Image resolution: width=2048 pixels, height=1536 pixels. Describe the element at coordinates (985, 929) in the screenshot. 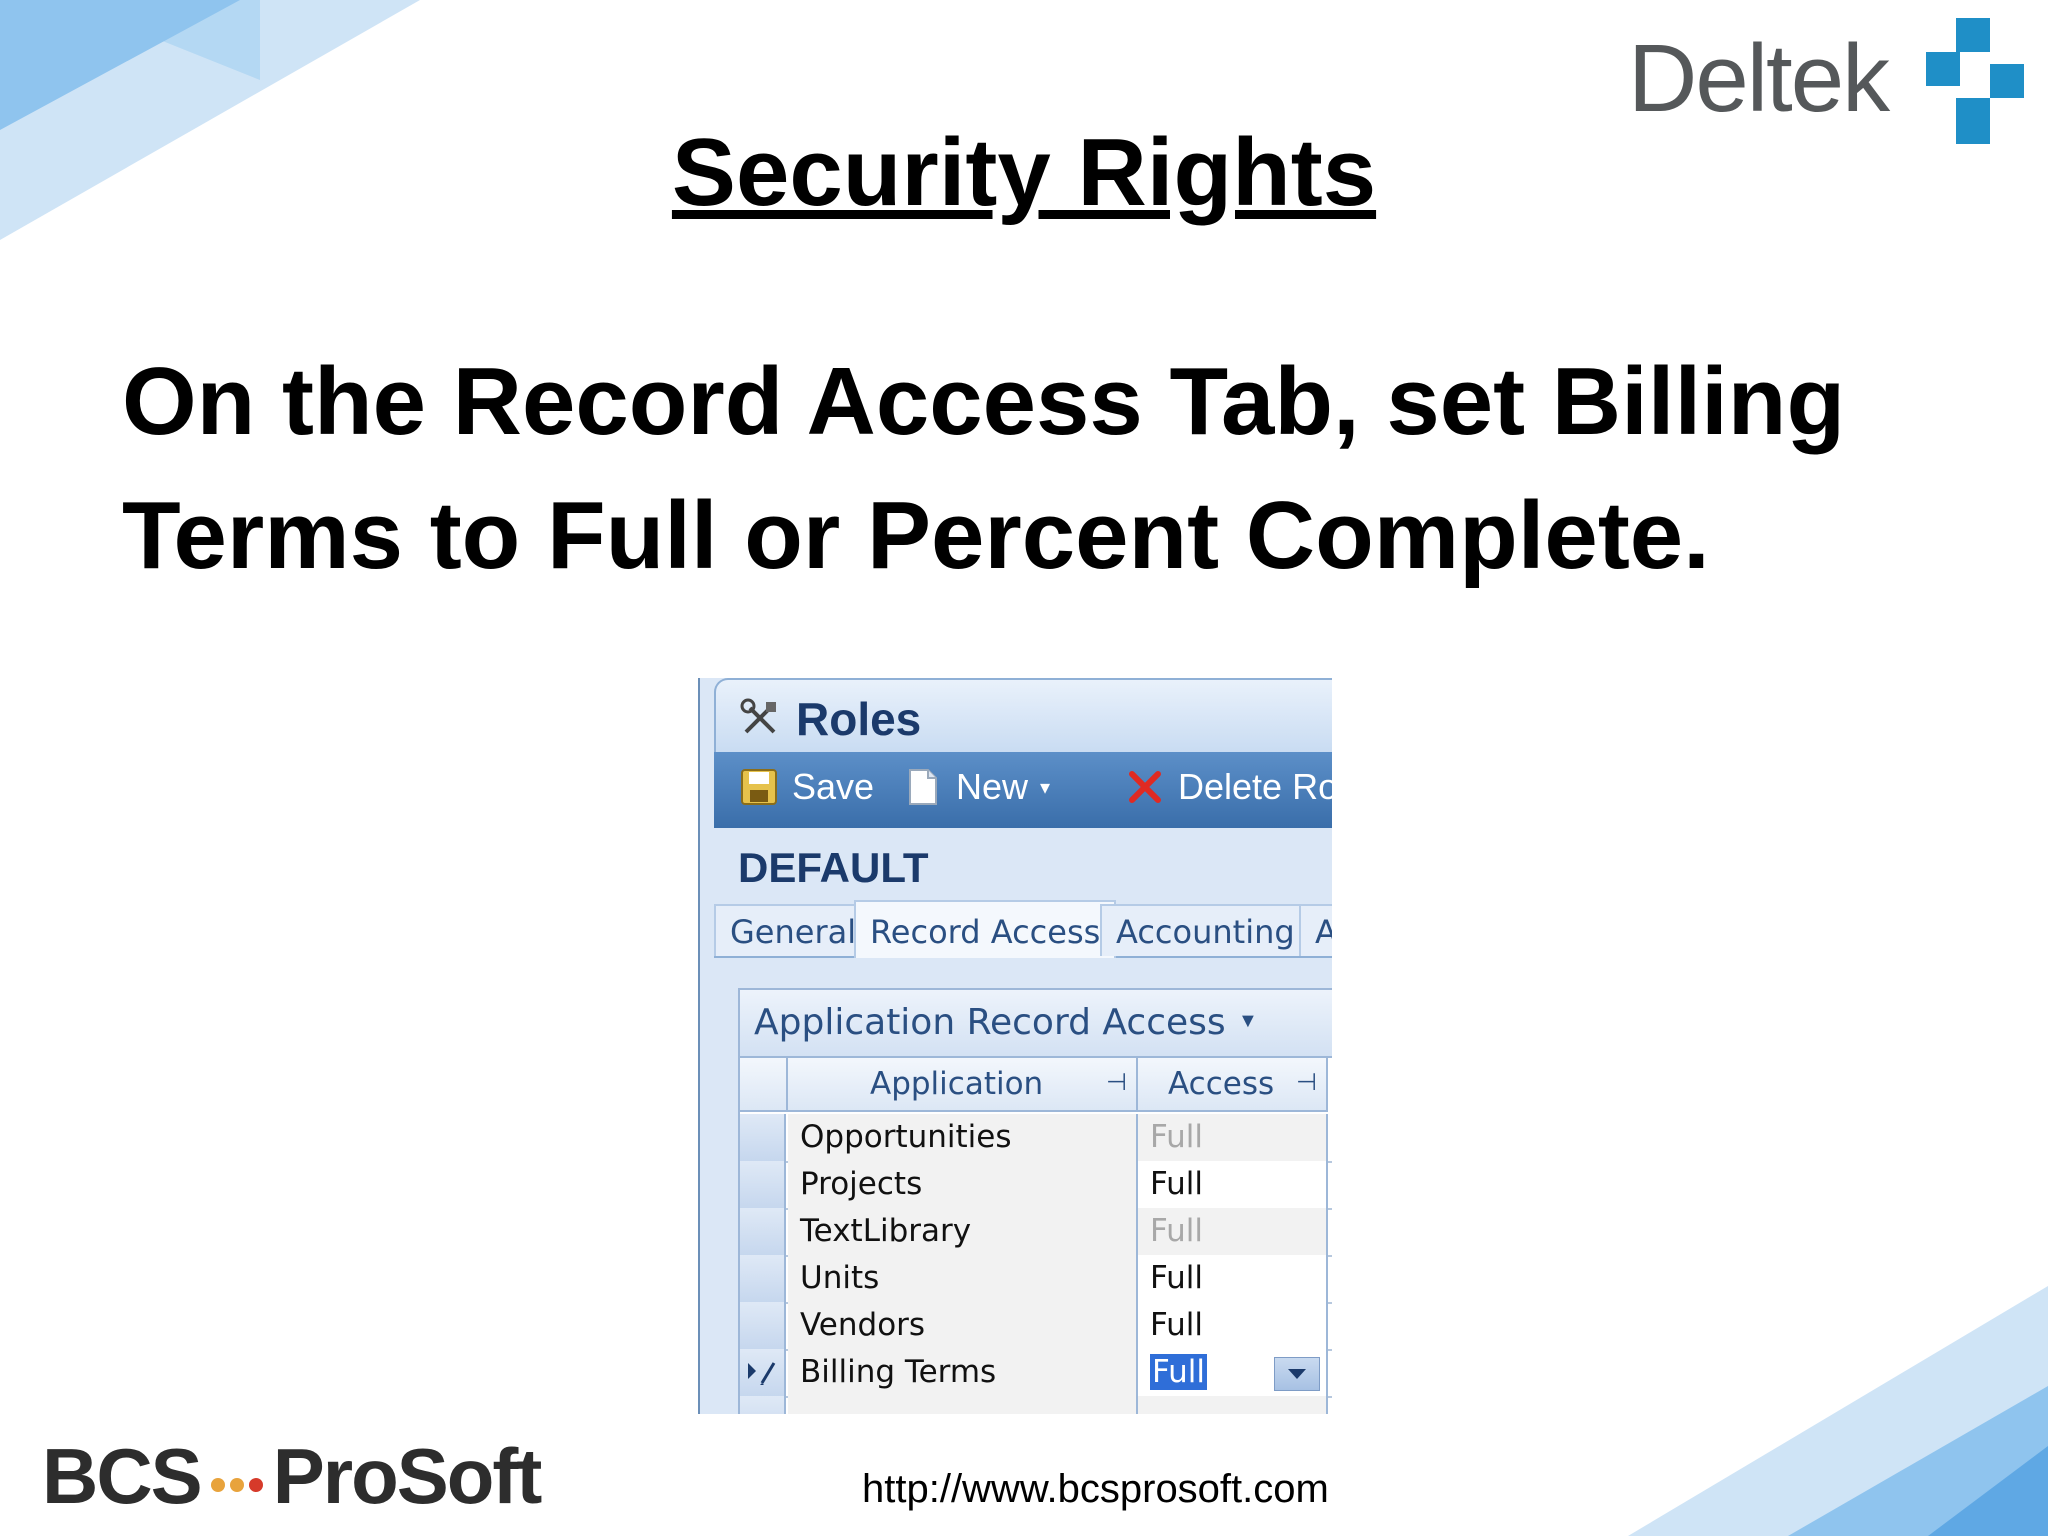

I see `tab-record-access: Record Access` at that location.